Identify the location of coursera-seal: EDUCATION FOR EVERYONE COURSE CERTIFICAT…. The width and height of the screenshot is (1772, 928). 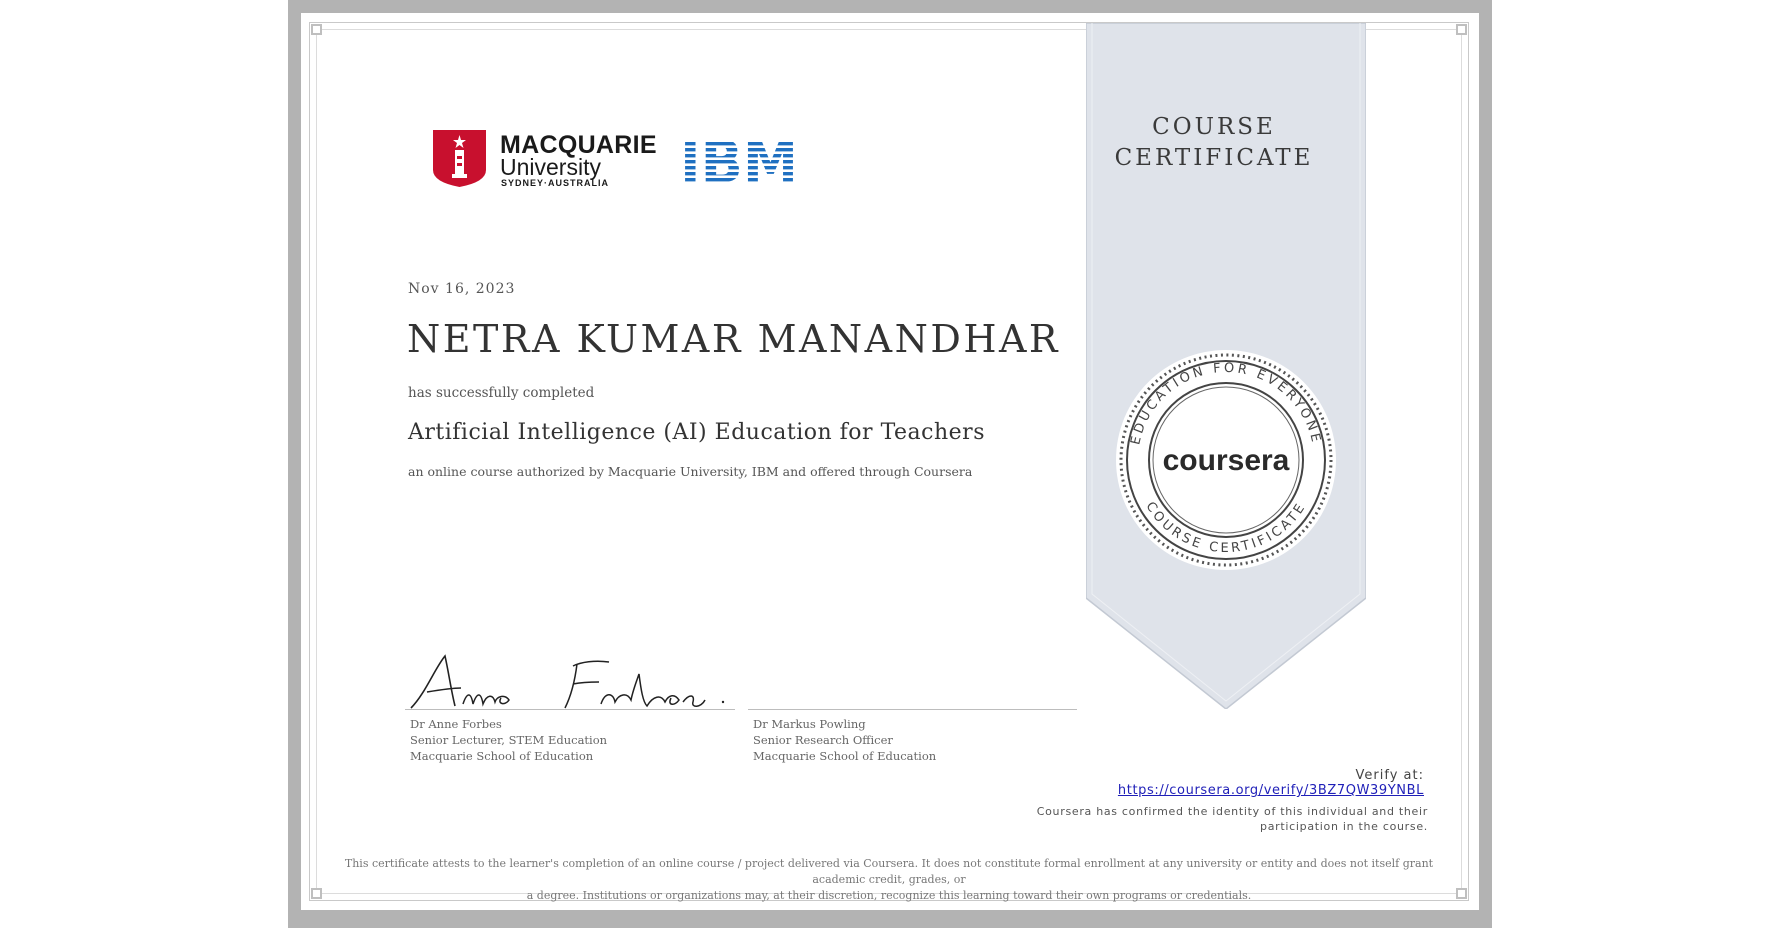
(1226, 460).